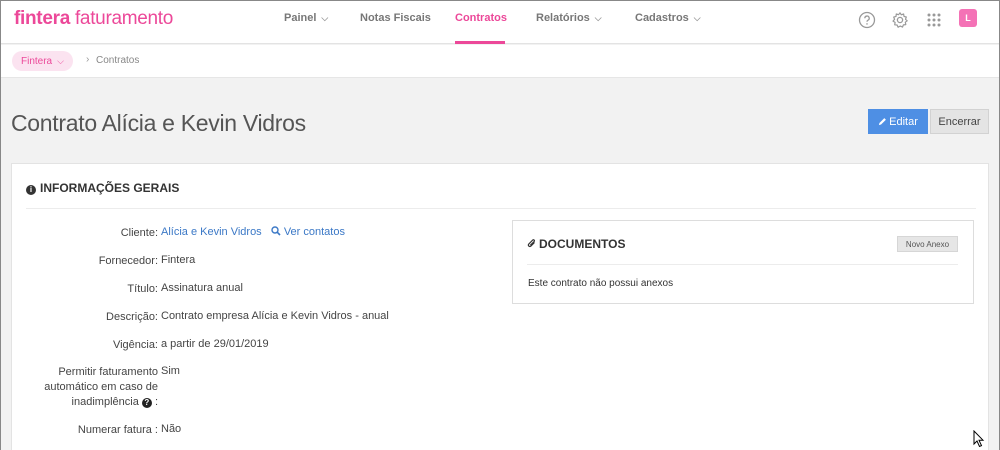  I want to click on label-colon: :, so click(156, 402).